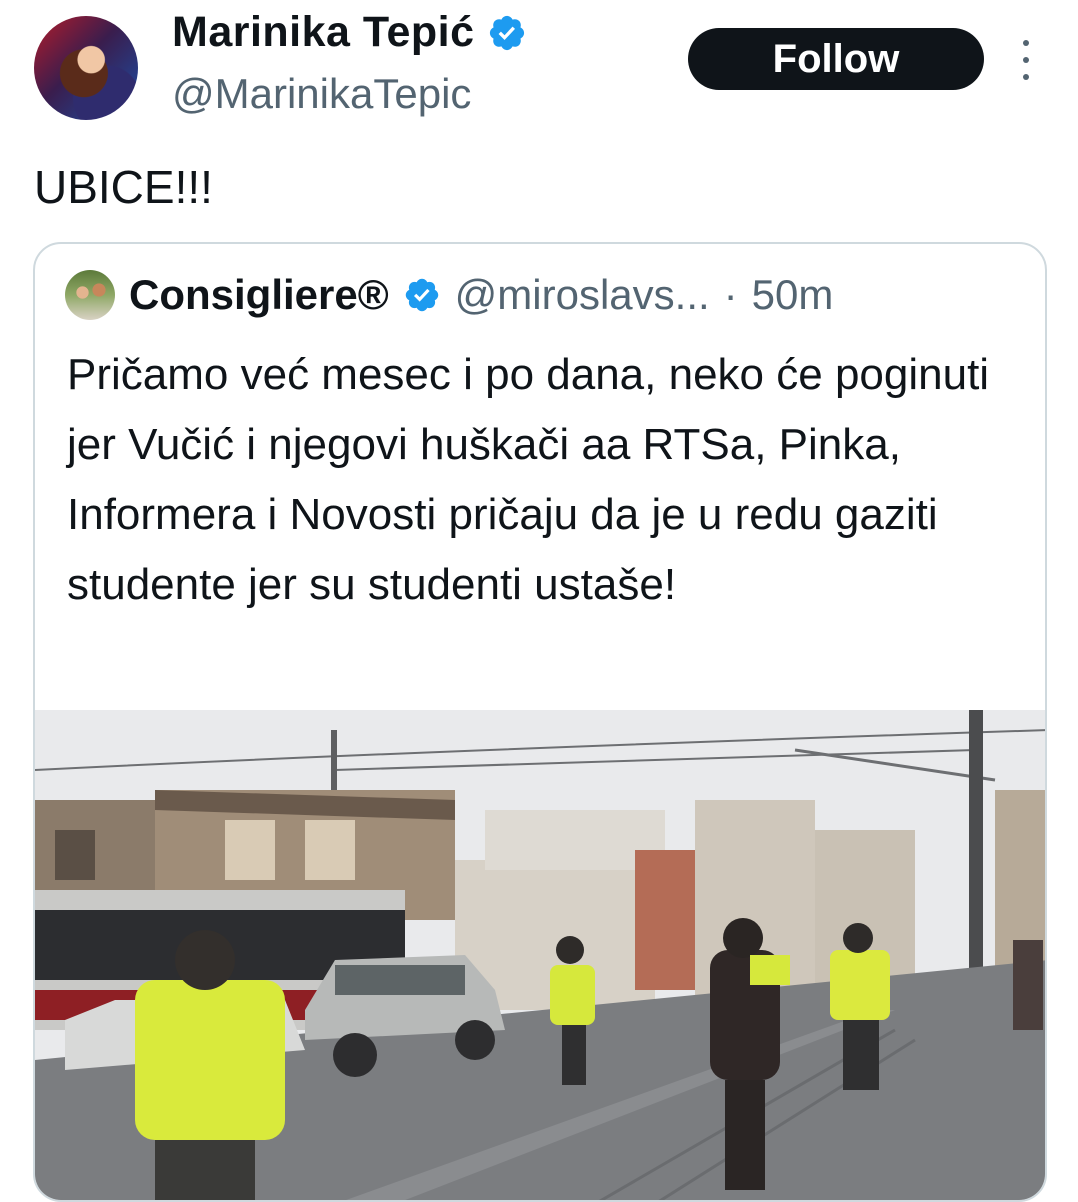  I want to click on quoted-author-name: Consigliere®, so click(259, 295).